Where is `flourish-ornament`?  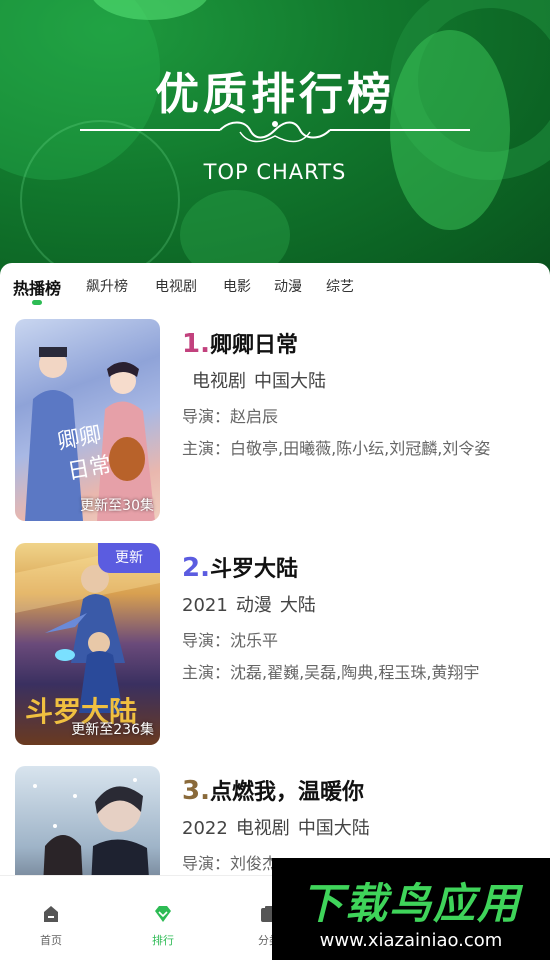
flourish-ornament is located at coordinates (275, 132).